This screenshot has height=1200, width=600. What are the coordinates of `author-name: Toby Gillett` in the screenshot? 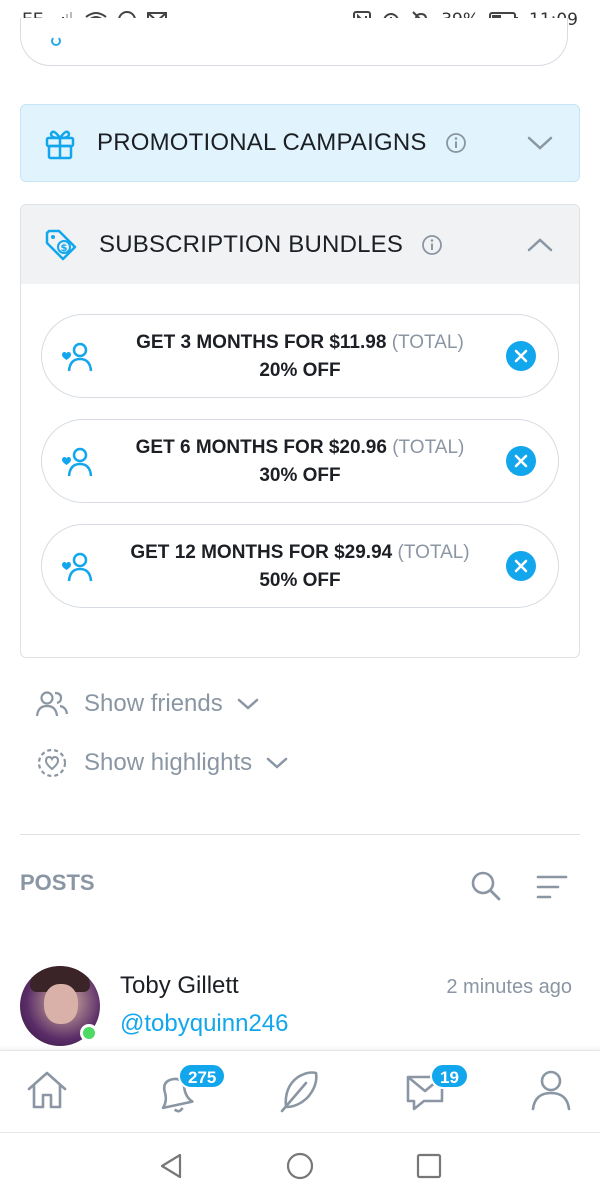 It's located at (179, 986).